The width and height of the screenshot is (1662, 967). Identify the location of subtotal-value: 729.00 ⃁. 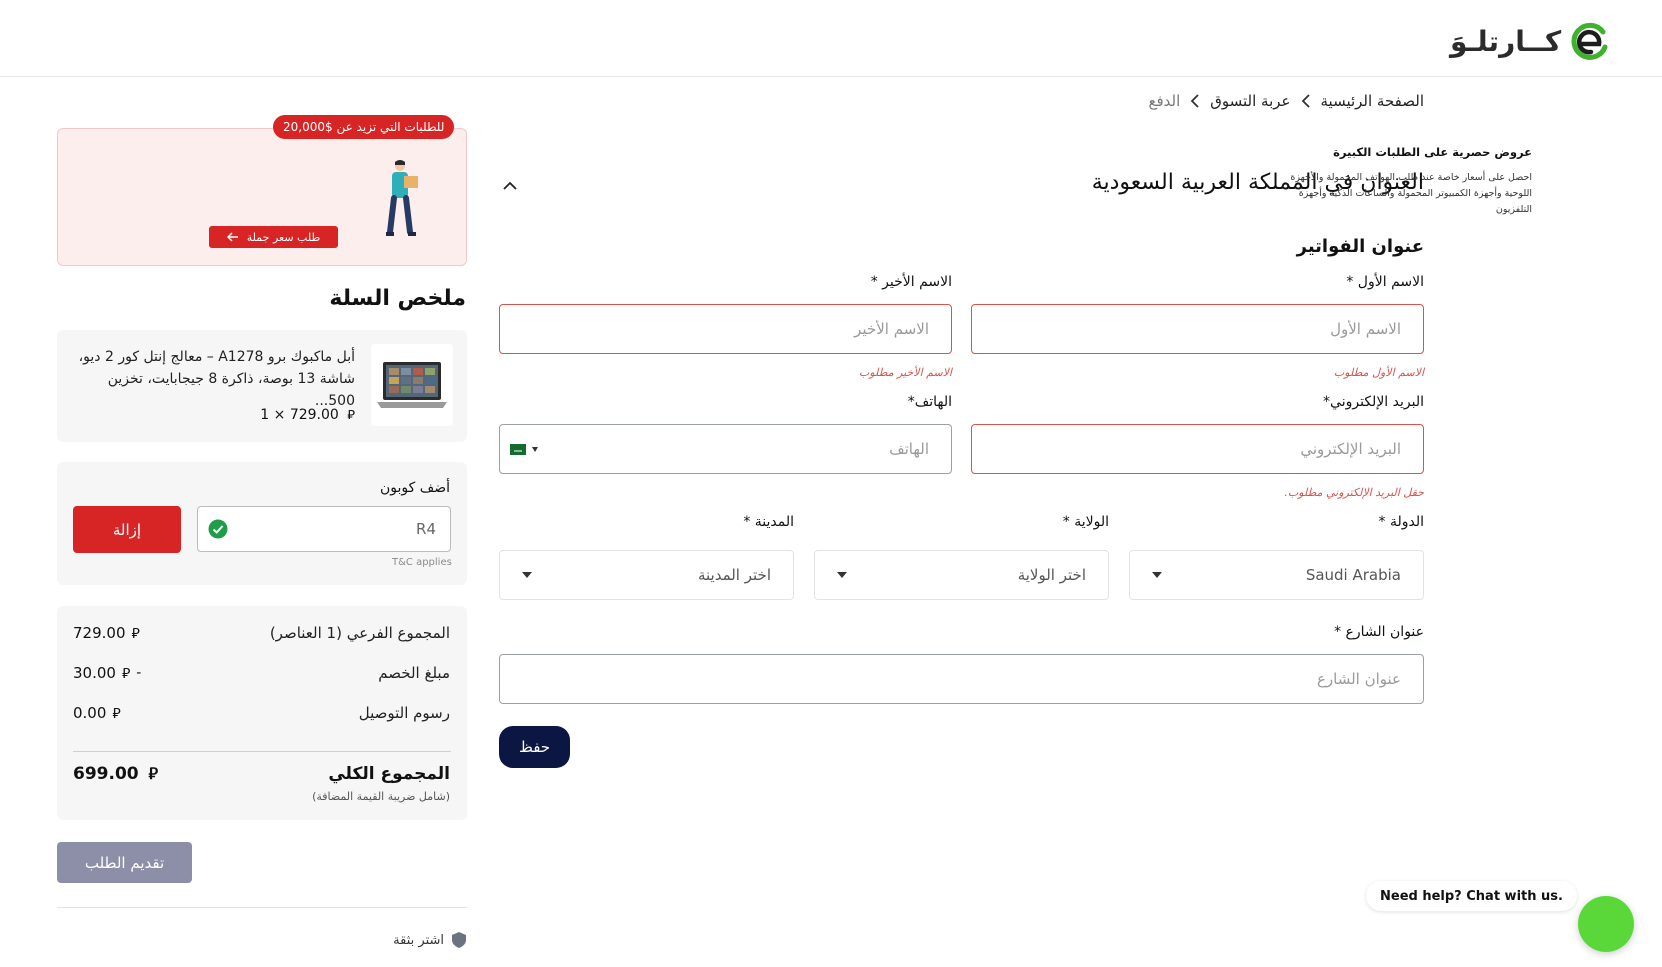
(106, 633).